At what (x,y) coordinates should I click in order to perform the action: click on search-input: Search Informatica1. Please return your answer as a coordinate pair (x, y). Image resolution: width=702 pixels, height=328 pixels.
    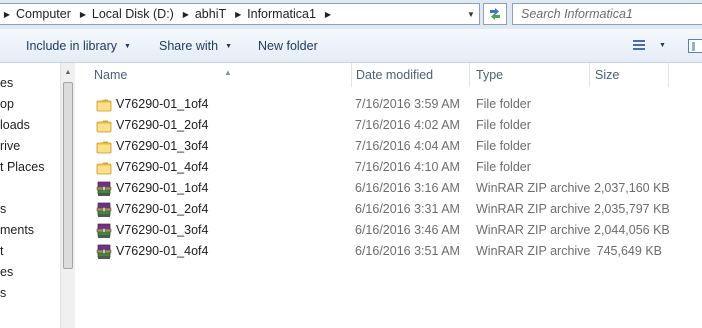
    Looking at the image, I should click on (607, 14).